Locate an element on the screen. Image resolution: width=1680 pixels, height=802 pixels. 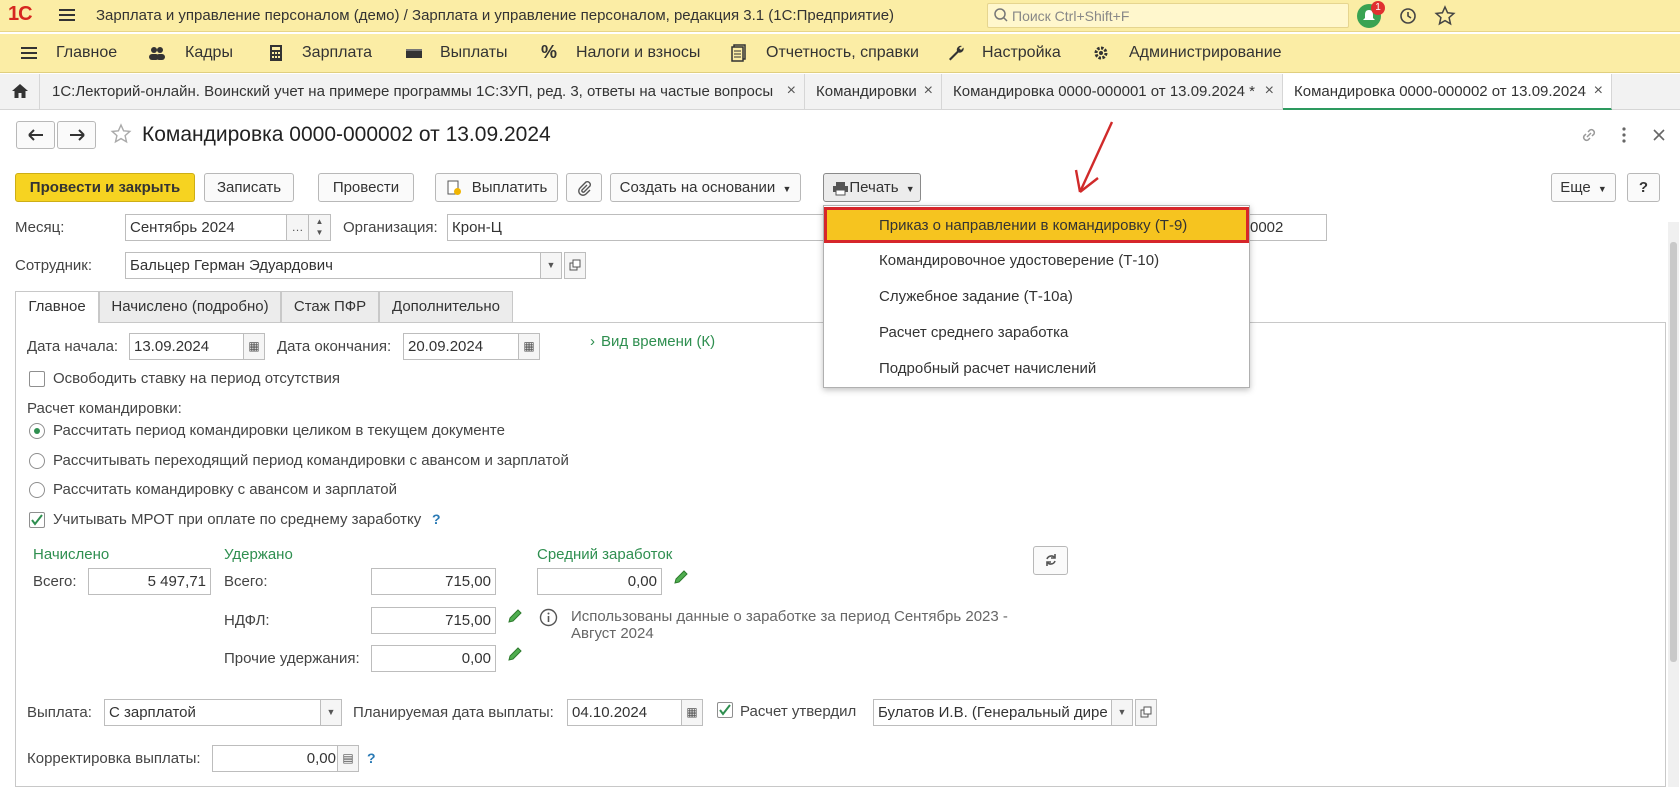
menu-item-personnel: Кадры is located at coordinates (209, 53).